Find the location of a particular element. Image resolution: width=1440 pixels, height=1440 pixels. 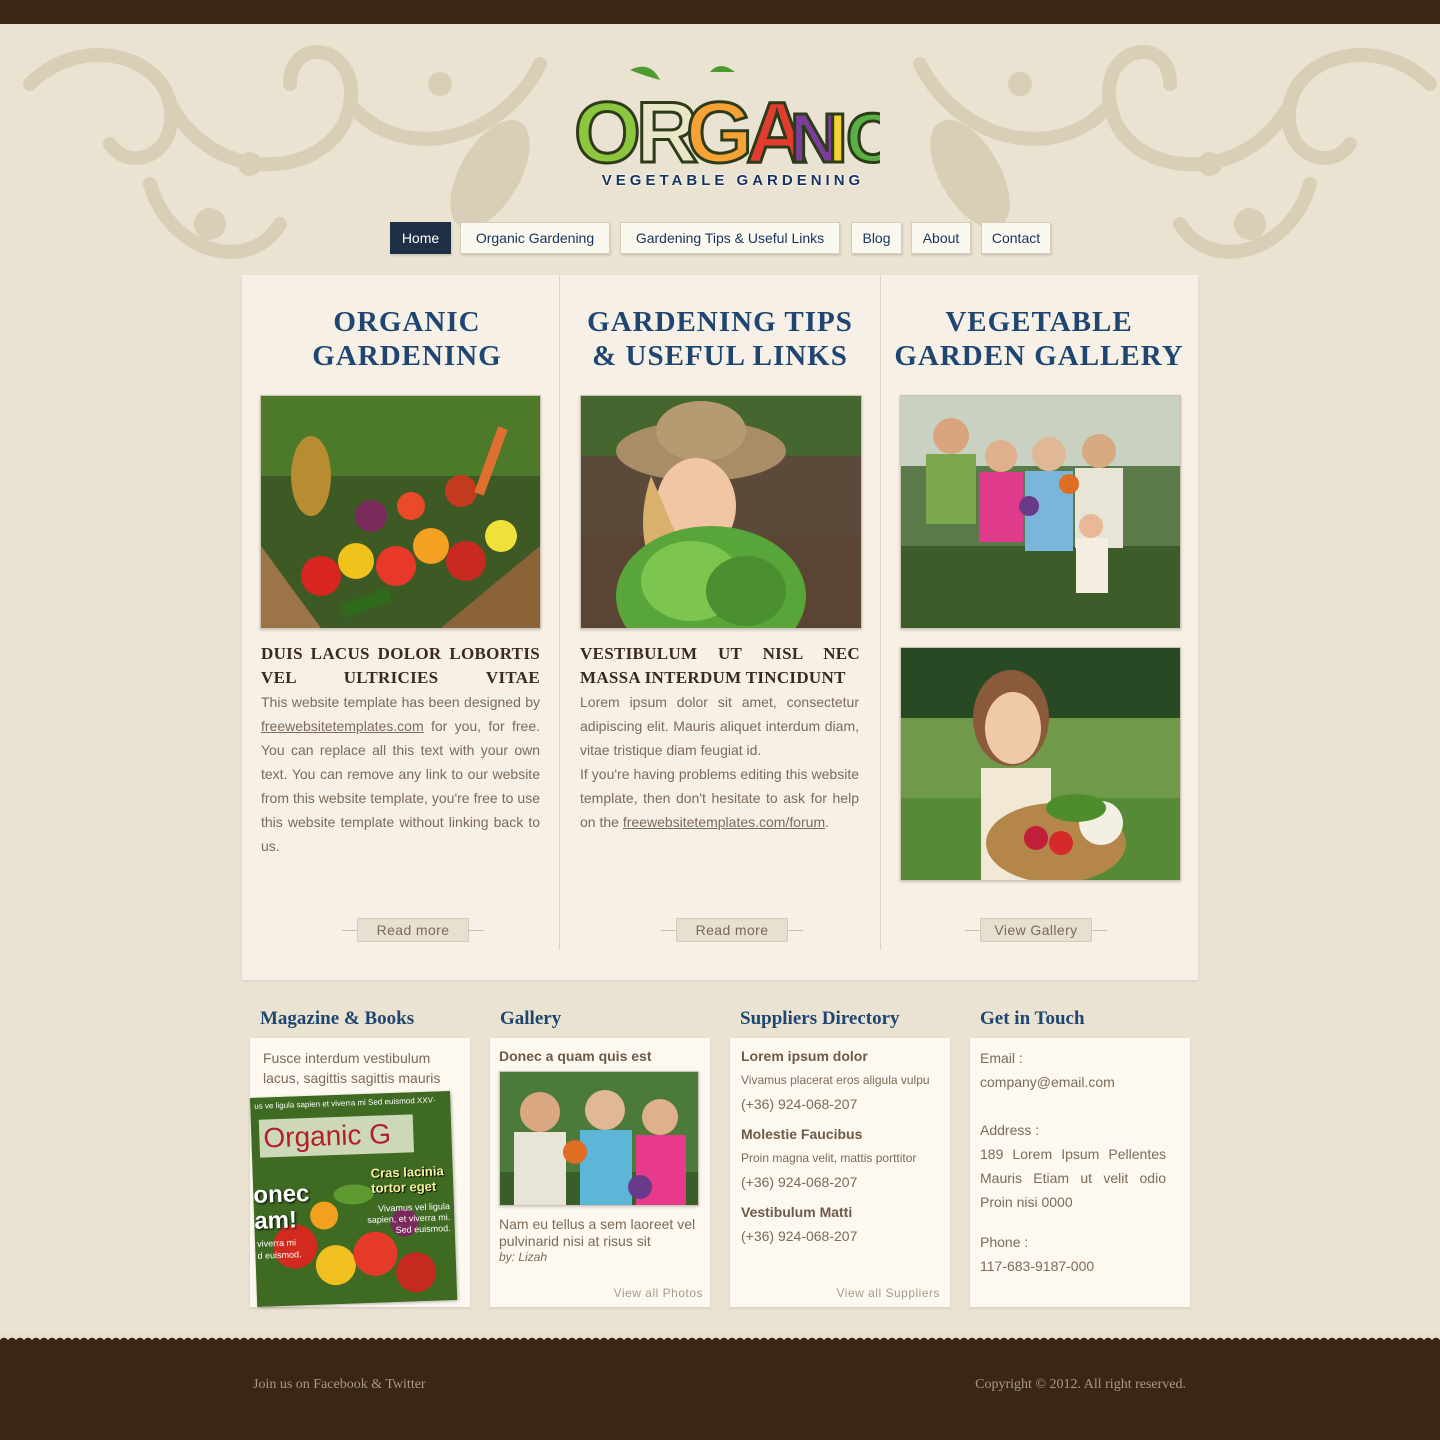

email-value: company@email.com is located at coordinates (1073, 1082).